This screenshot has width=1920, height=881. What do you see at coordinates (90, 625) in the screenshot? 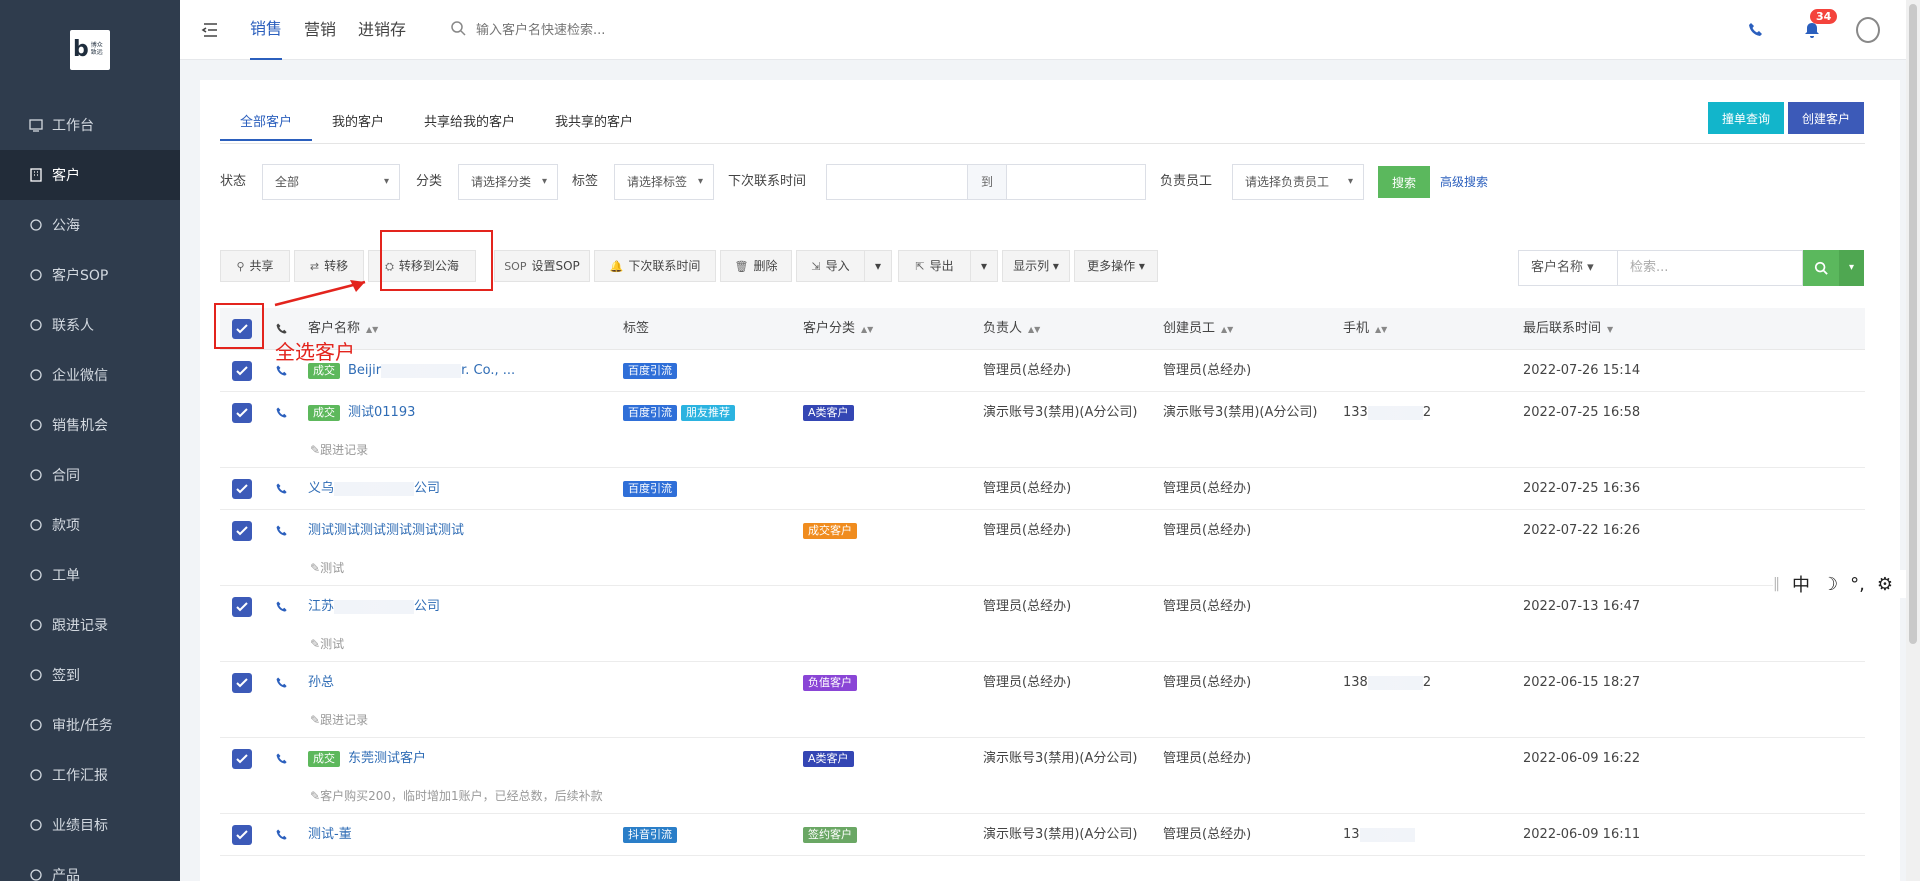
I see `sidebar-item-10: 跟进记录` at bounding box center [90, 625].